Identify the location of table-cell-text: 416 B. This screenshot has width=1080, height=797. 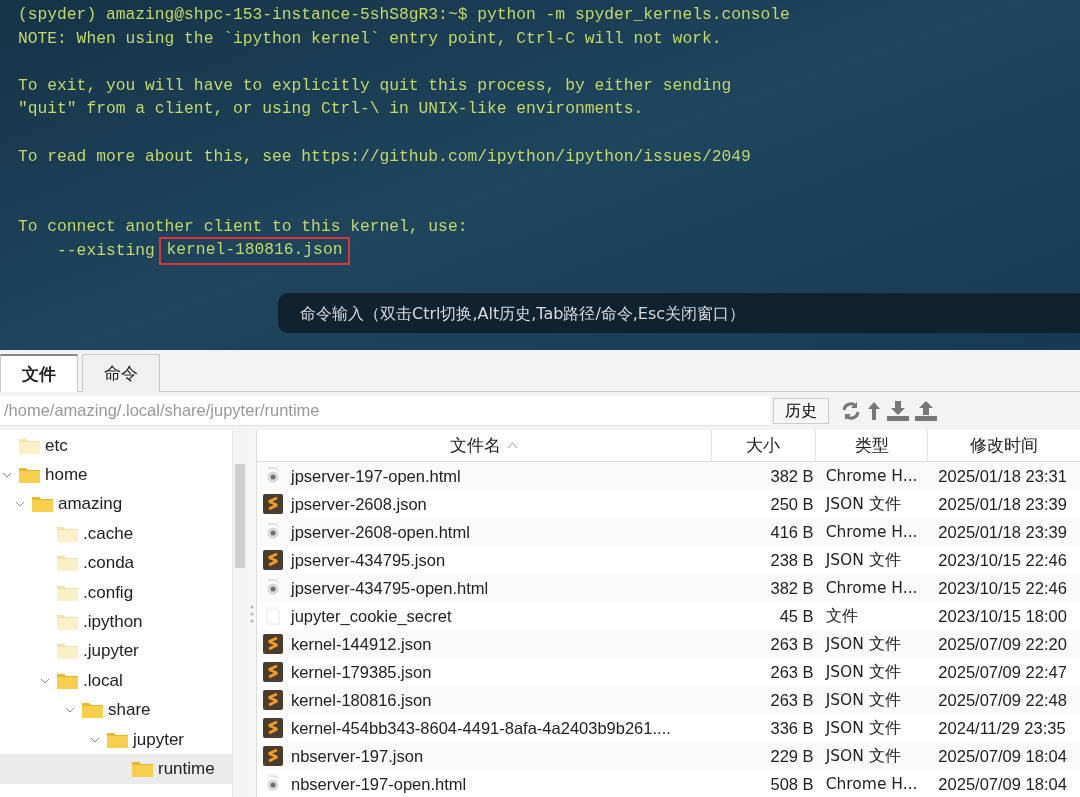
(792, 532).